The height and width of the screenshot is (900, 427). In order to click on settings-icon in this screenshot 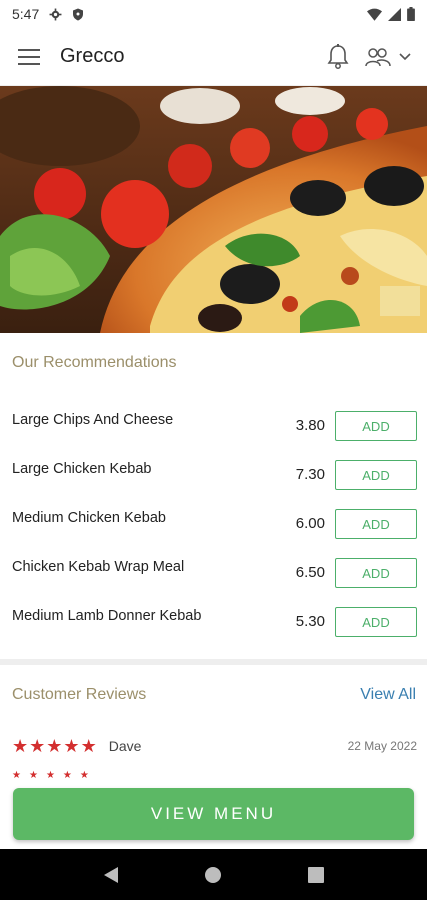, I will do `click(55, 14)`.